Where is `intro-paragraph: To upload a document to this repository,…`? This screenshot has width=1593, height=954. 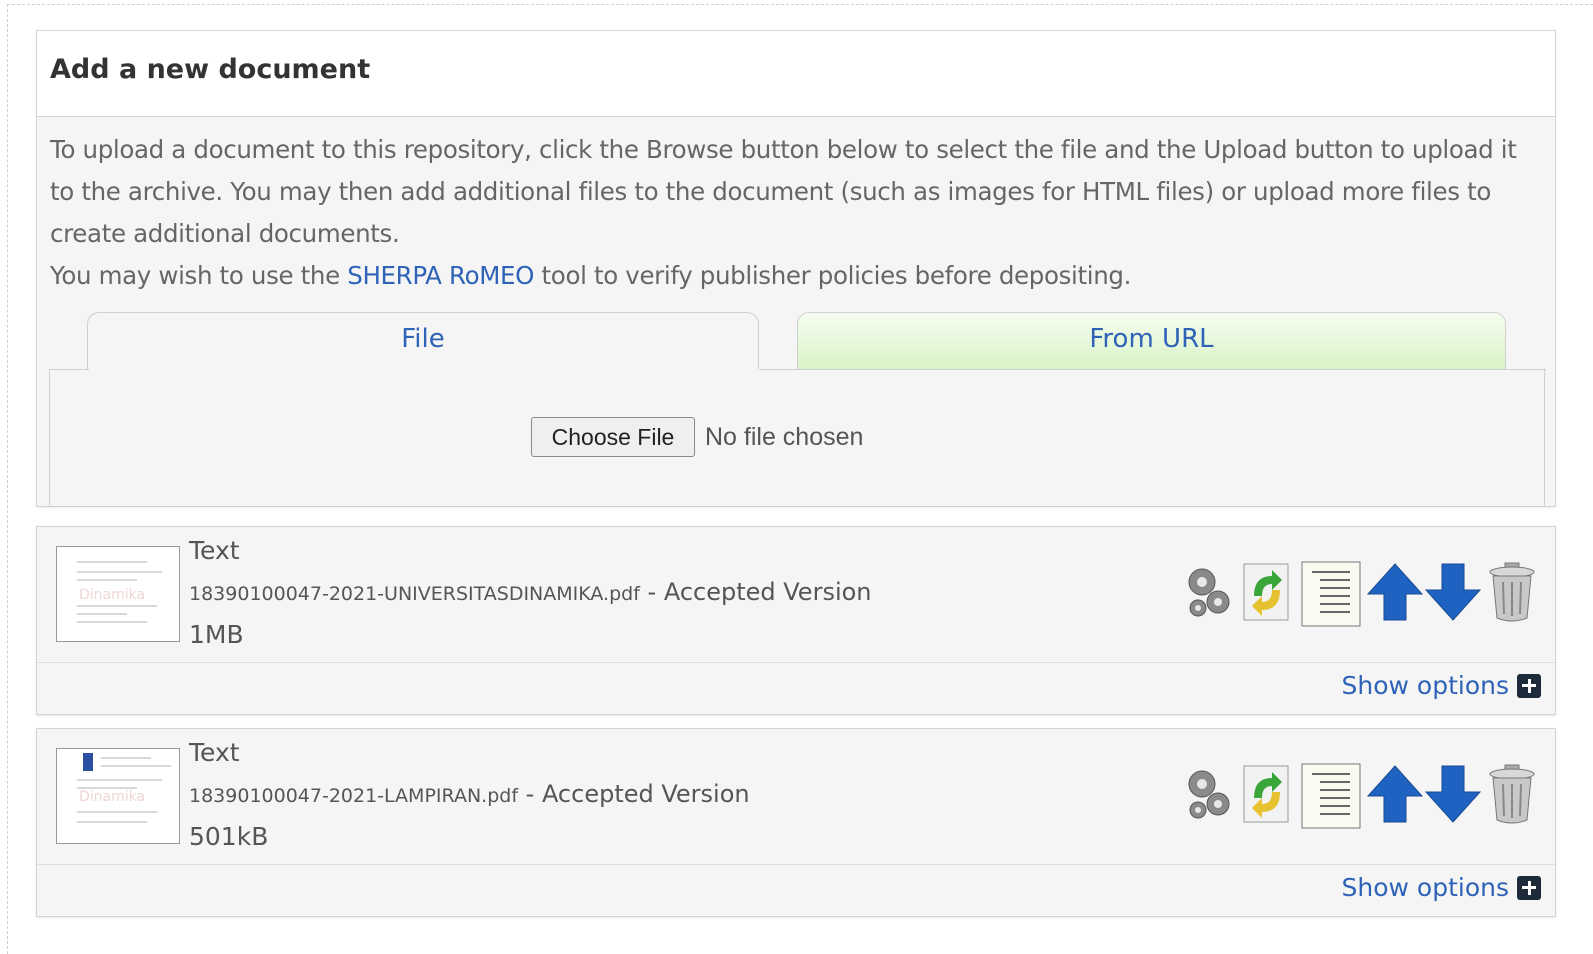
intro-paragraph: To upload a document to this repository,… is located at coordinates (783, 191).